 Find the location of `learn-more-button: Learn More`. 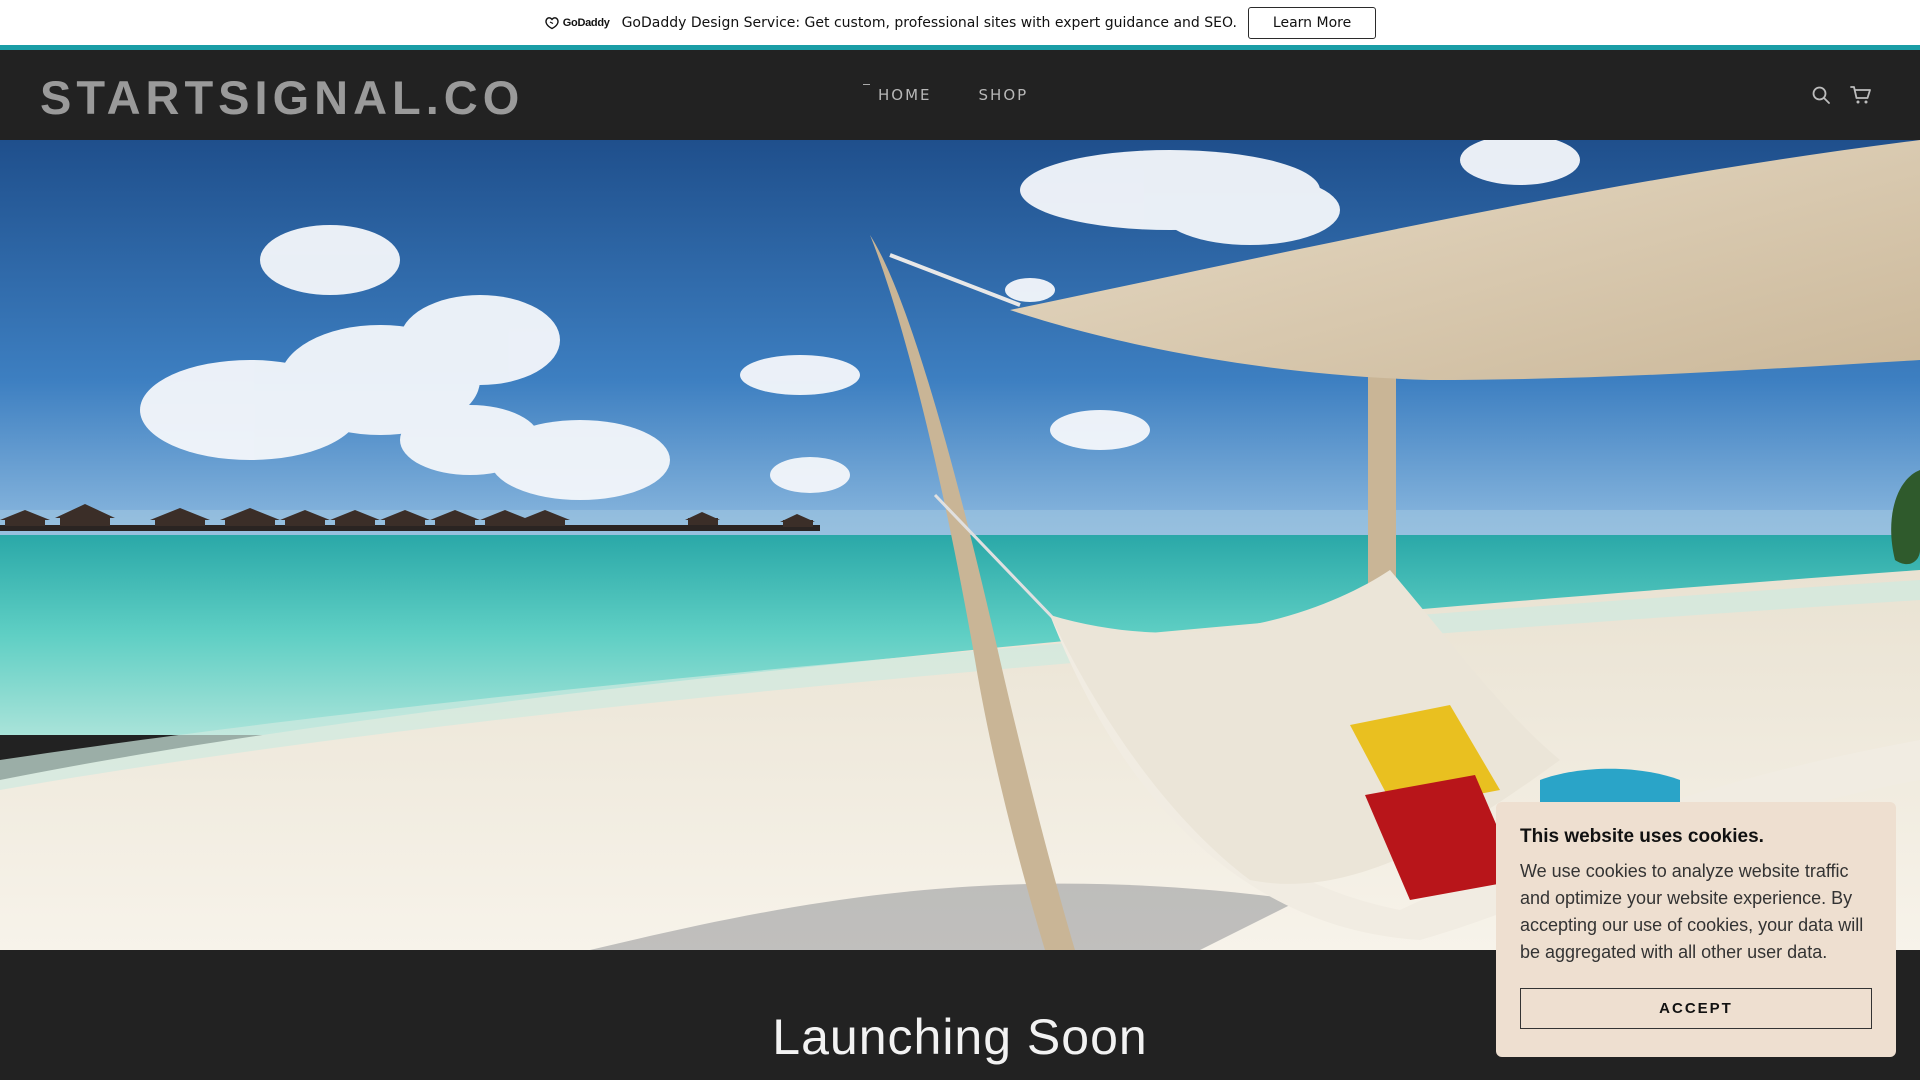

learn-more-button: Learn More is located at coordinates (1312, 22).